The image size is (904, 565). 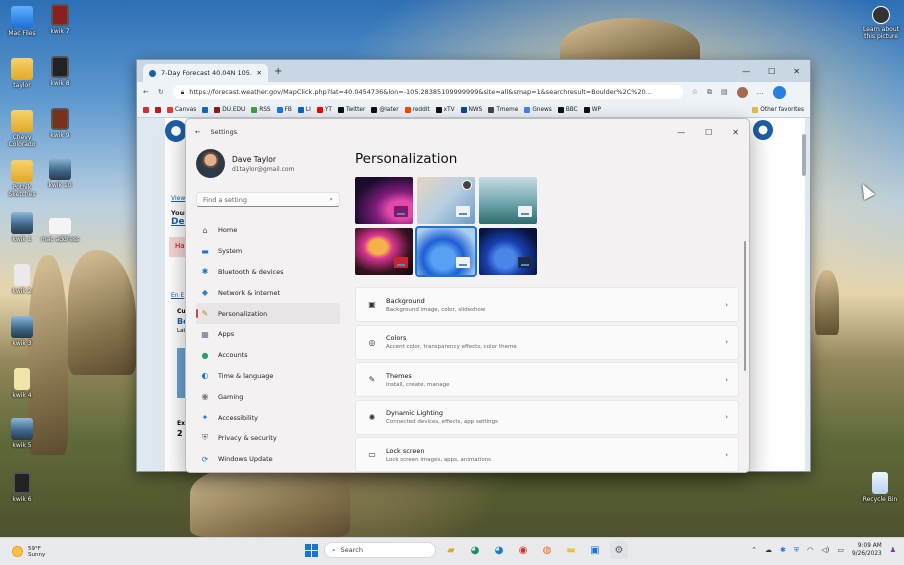 What do you see at coordinates (311, 550) in the screenshot?
I see `start-button` at bounding box center [311, 550].